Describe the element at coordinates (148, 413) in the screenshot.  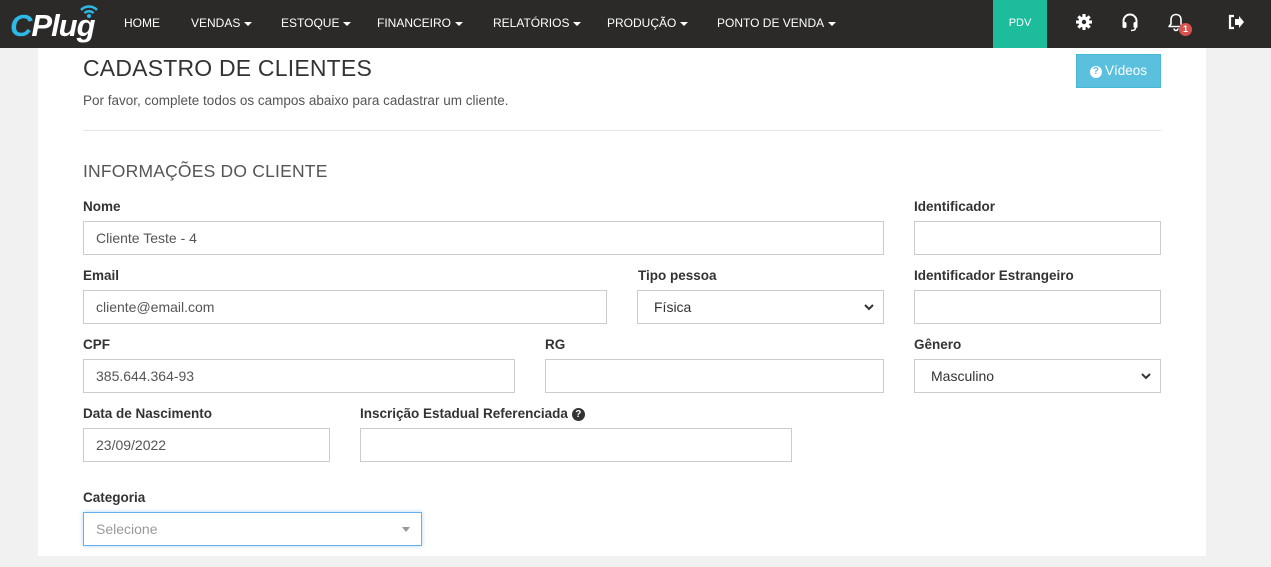
I see `data-nascimento-label: Data de Nascimento` at that location.